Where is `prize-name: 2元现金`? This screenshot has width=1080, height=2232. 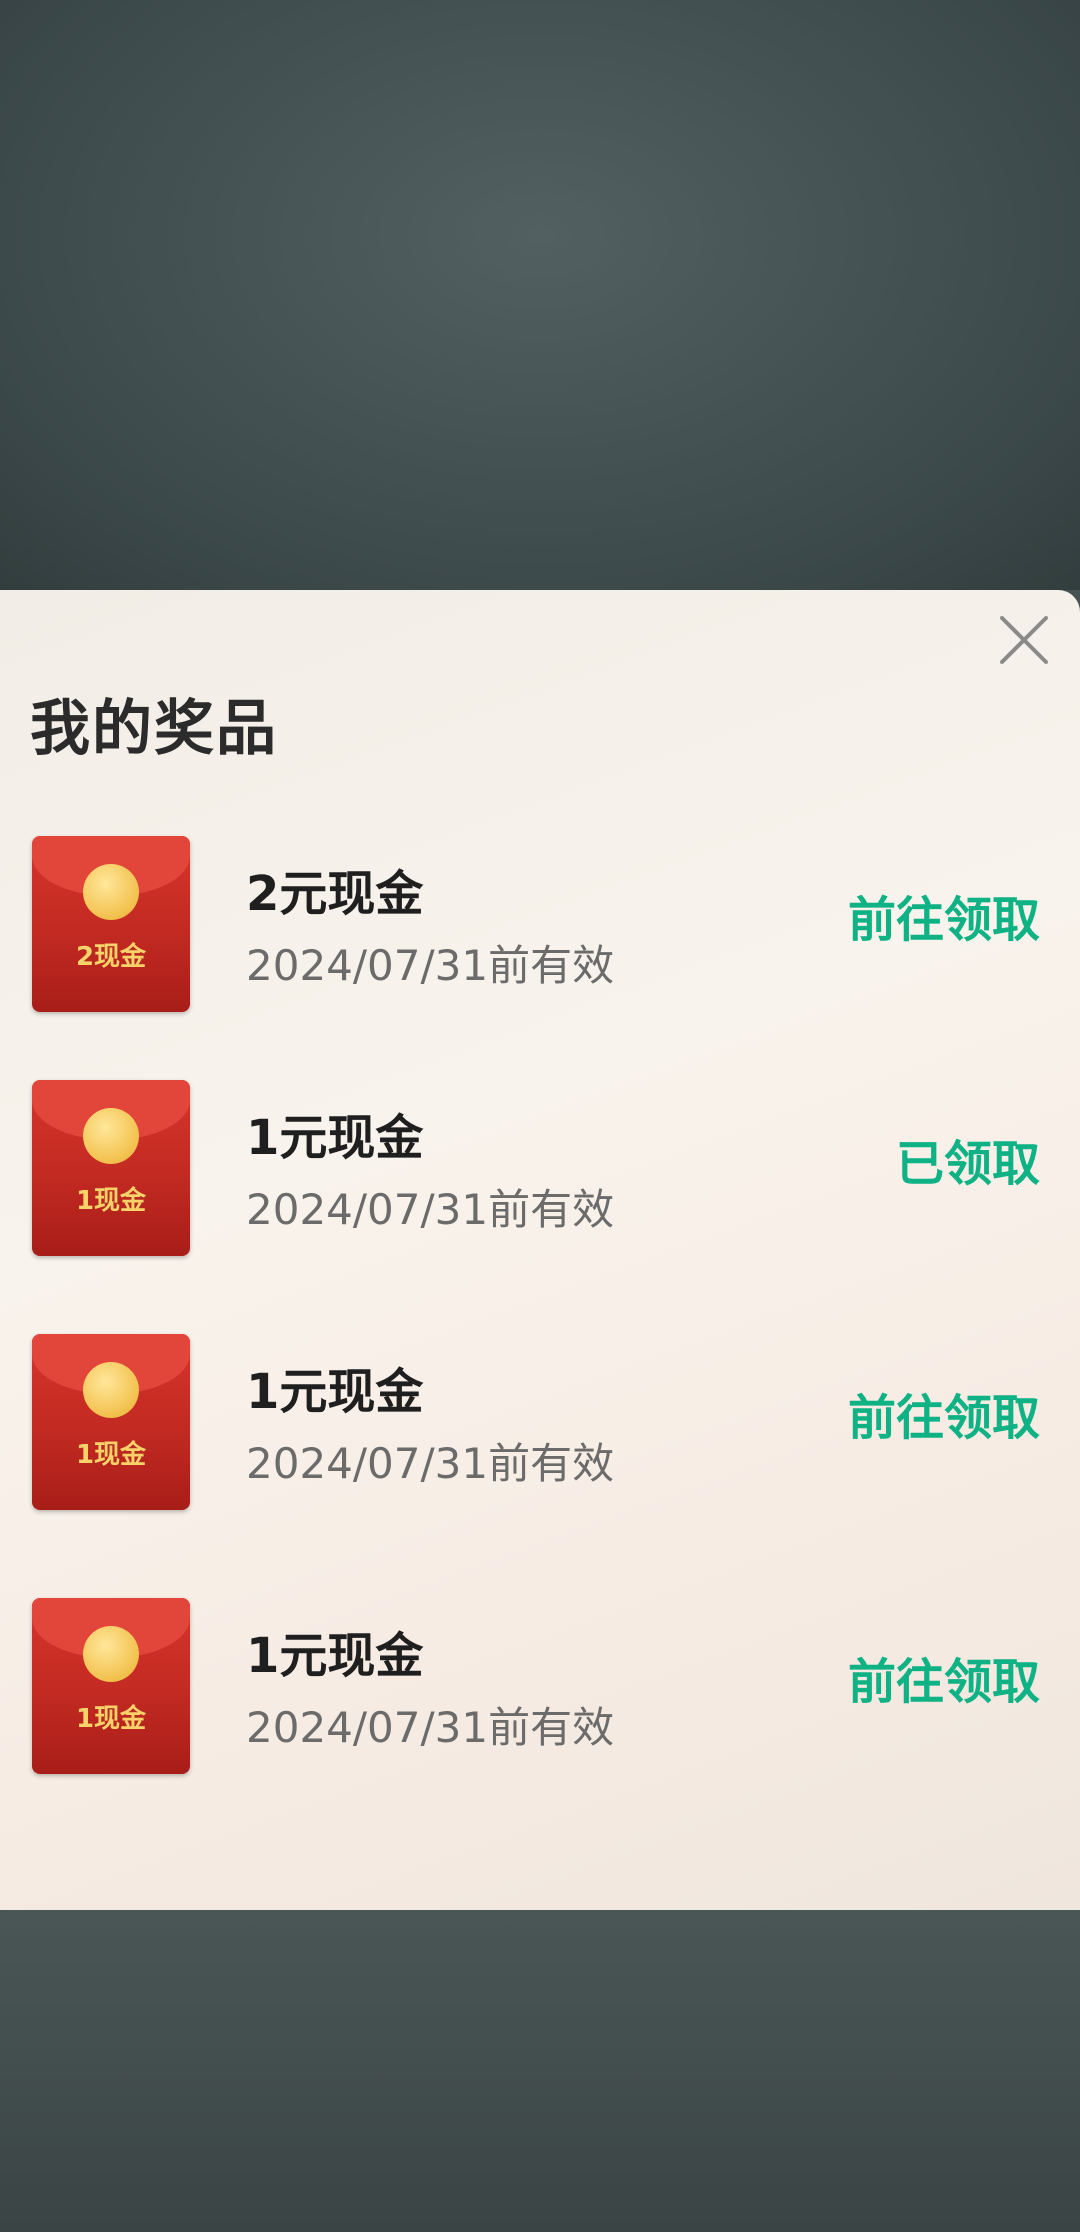 prize-name: 2元现金 is located at coordinates (335, 894).